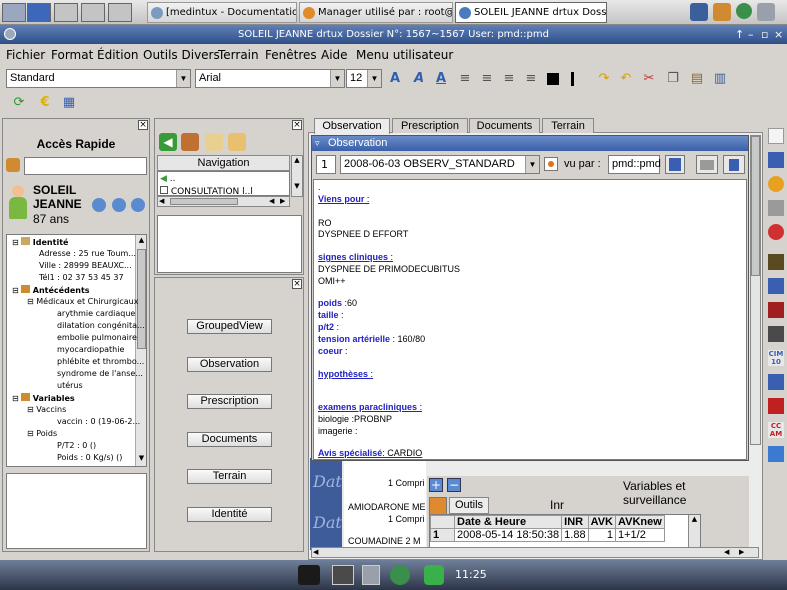  I want to click on tab-prescription: Prescription, so click(430, 125).